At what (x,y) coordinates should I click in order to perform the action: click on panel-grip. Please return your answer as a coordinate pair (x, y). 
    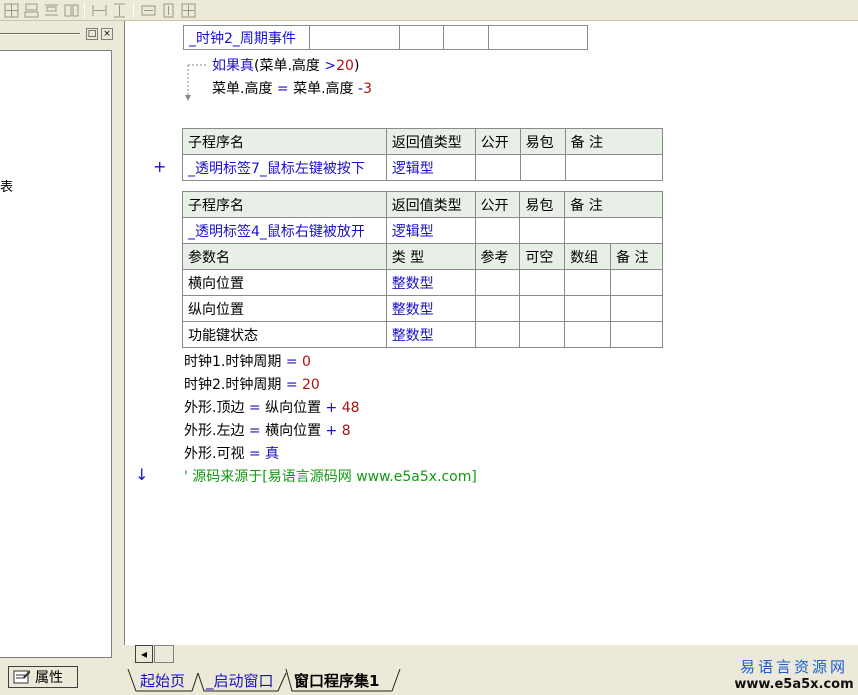
    Looking at the image, I should click on (40, 34).